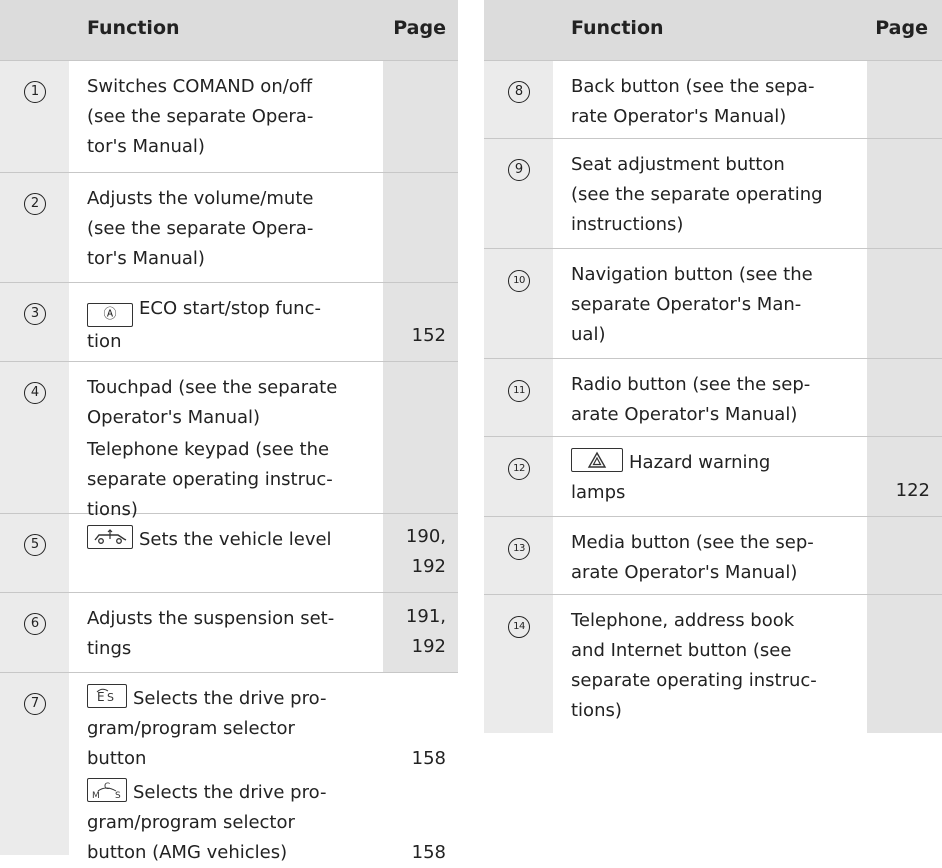 This screenshot has height=868, width=942. Describe the element at coordinates (96, 796) in the screenshot. I see `svg-text: M` at that location.